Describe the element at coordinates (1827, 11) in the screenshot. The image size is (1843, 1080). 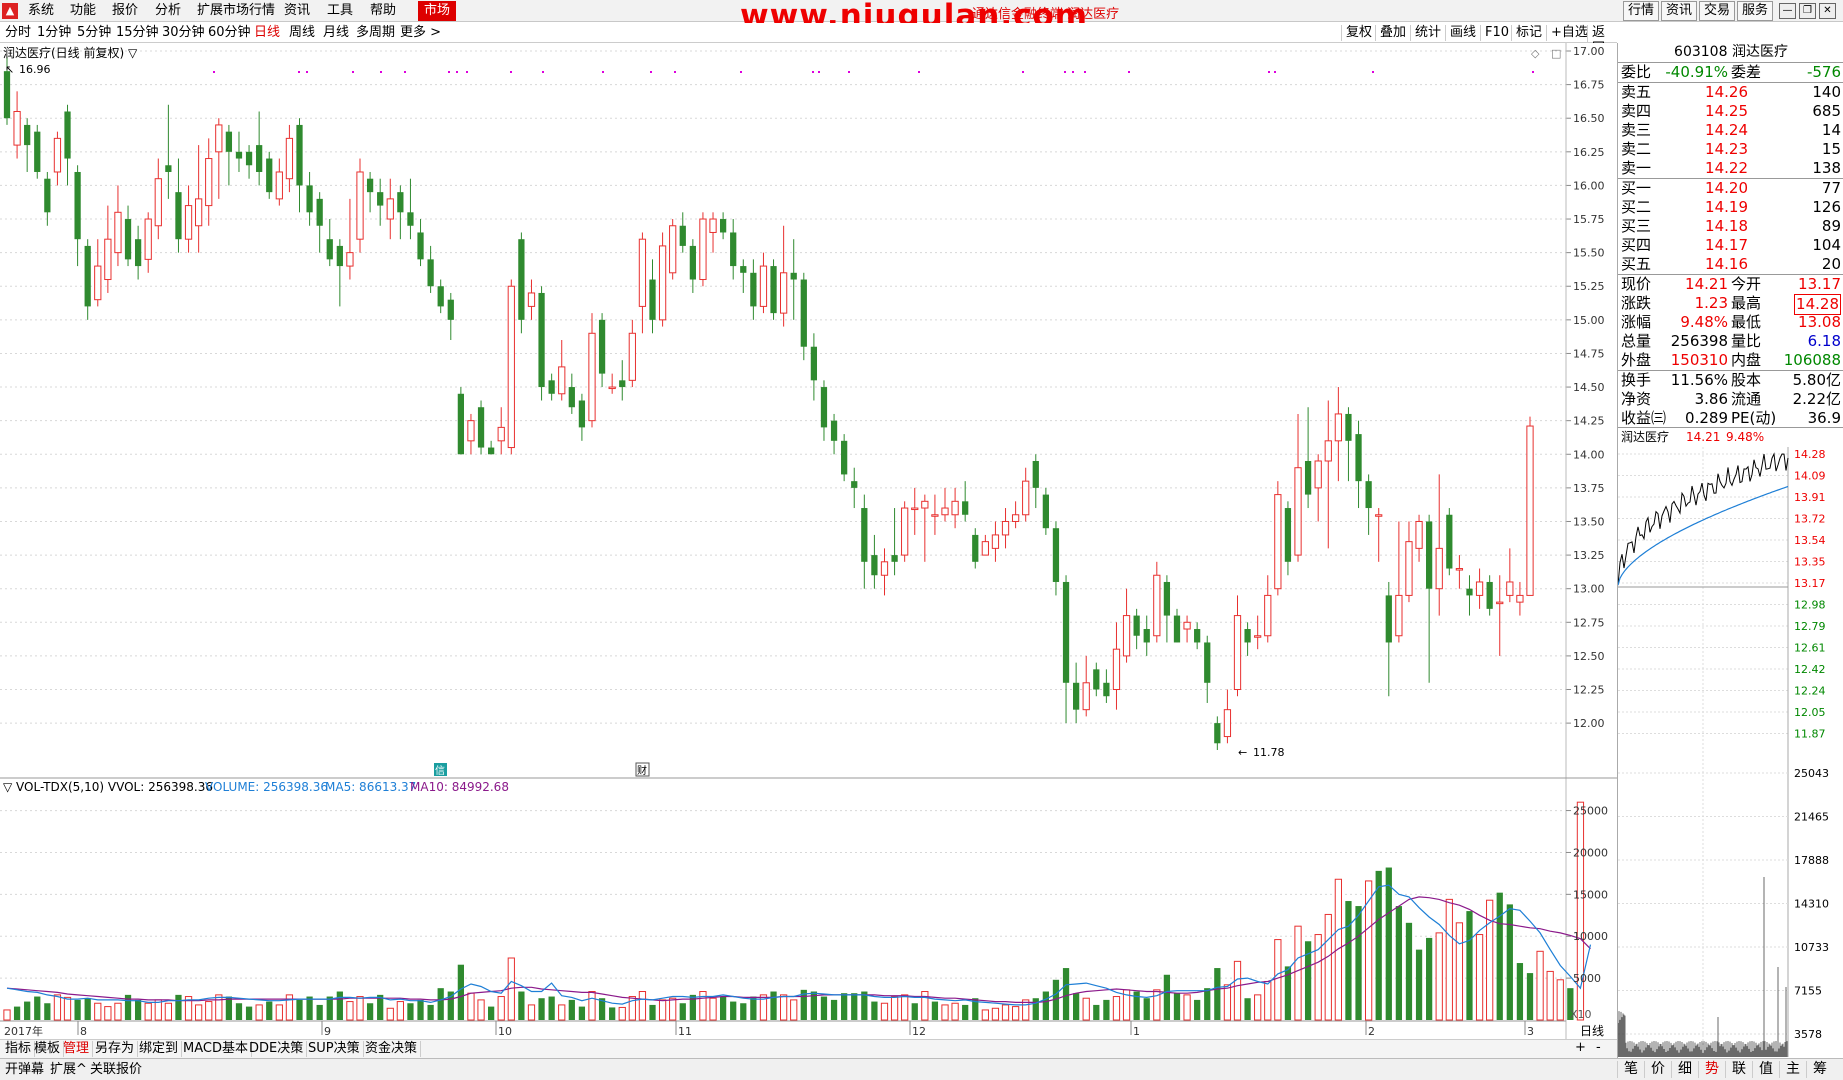
I see `close-icon: ✕` at that location.